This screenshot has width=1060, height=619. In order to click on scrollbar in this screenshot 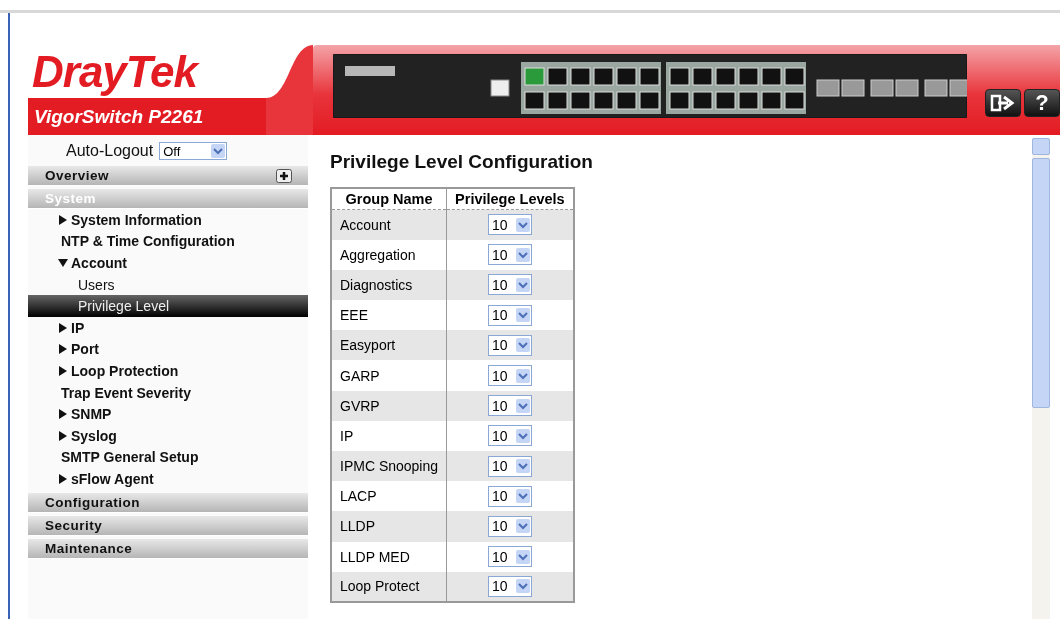, I will do `click(1041, 378)`.